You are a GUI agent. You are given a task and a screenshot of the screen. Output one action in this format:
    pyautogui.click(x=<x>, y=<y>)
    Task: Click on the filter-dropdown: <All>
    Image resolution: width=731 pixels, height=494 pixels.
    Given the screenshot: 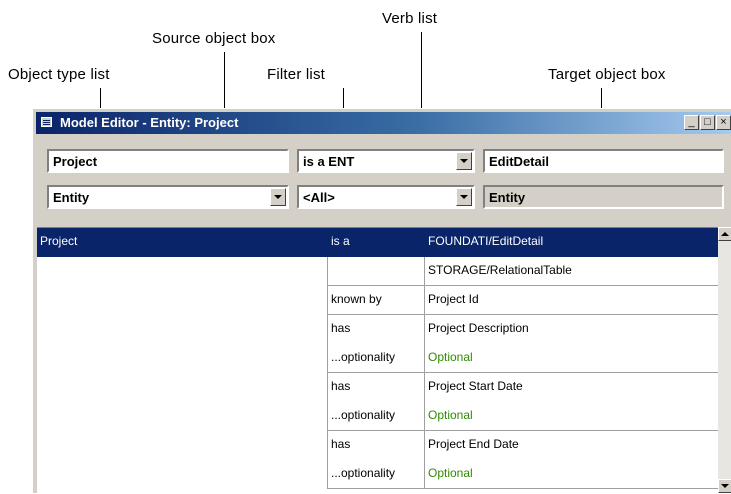 What is the action you would take?
    pyautogui.click(x=386, y=197)
    